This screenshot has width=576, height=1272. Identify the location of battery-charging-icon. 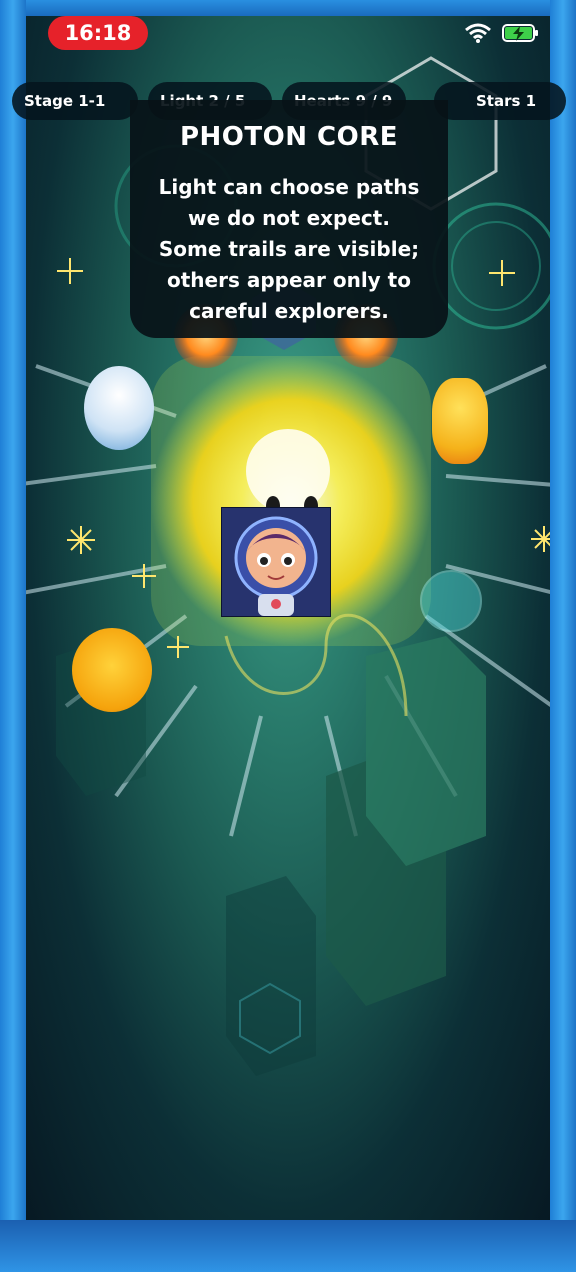
(520, 33).